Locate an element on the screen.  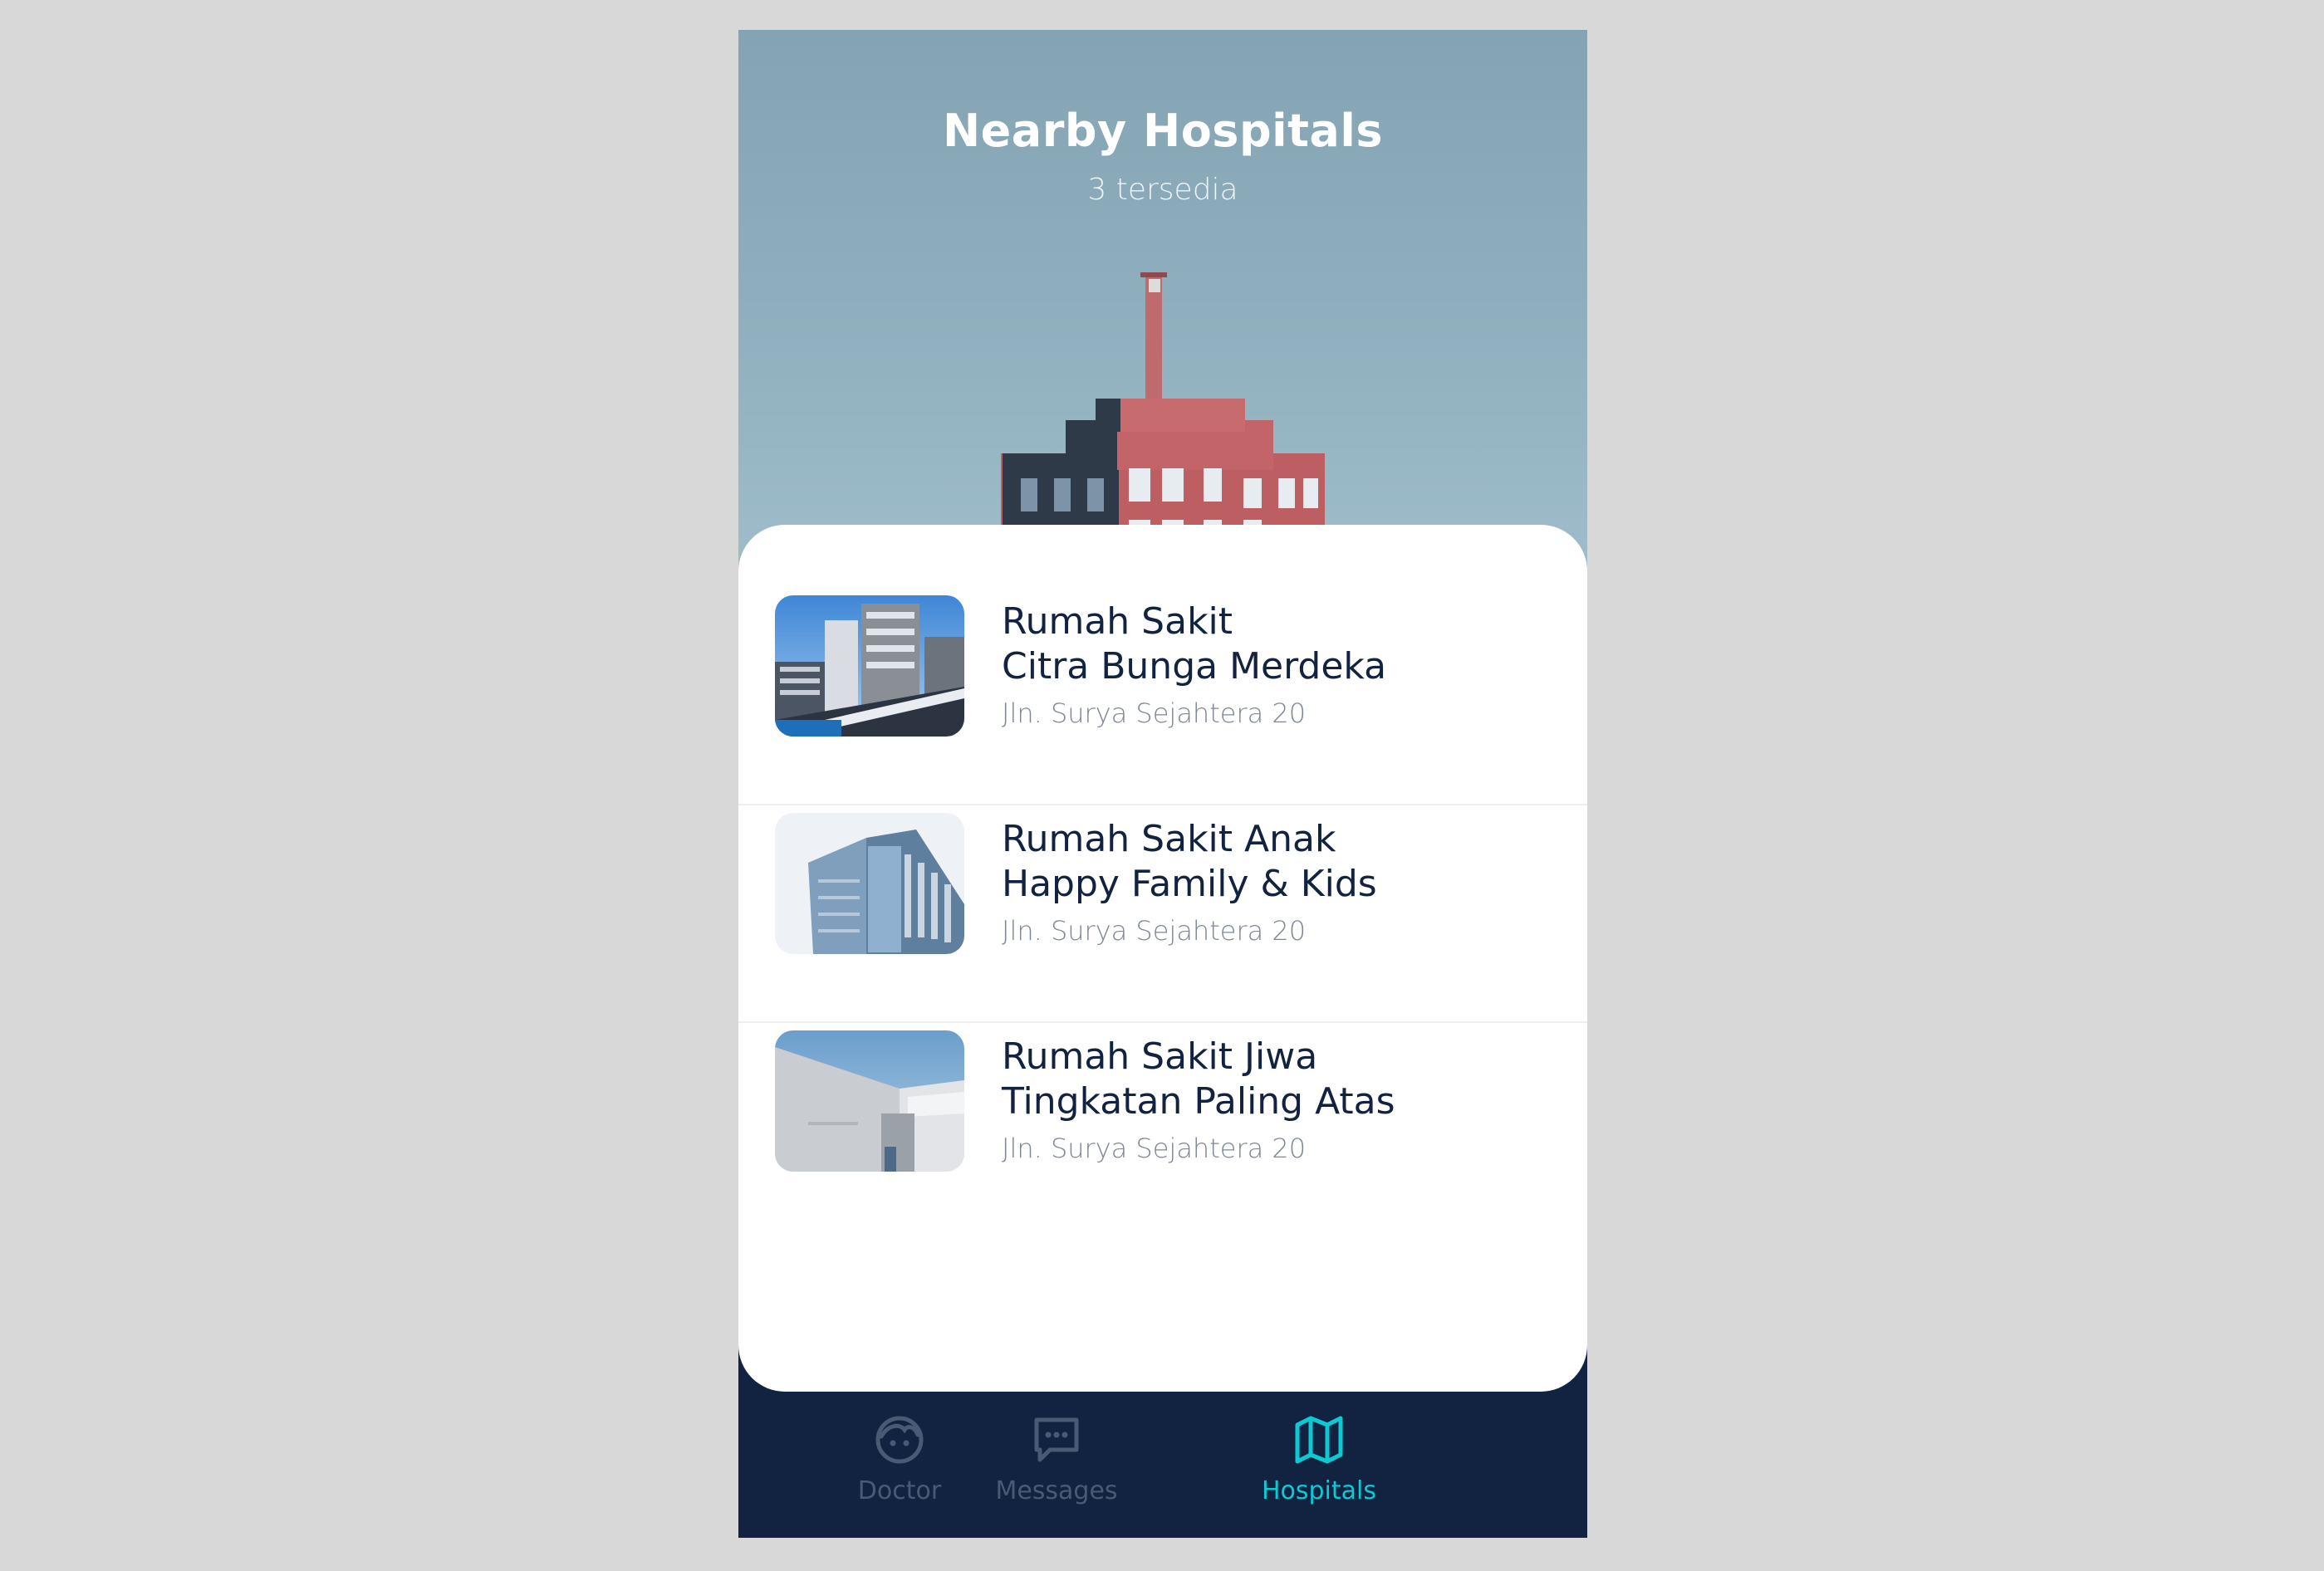
nav-label: Doctor is located at coordinates (900, 1490).